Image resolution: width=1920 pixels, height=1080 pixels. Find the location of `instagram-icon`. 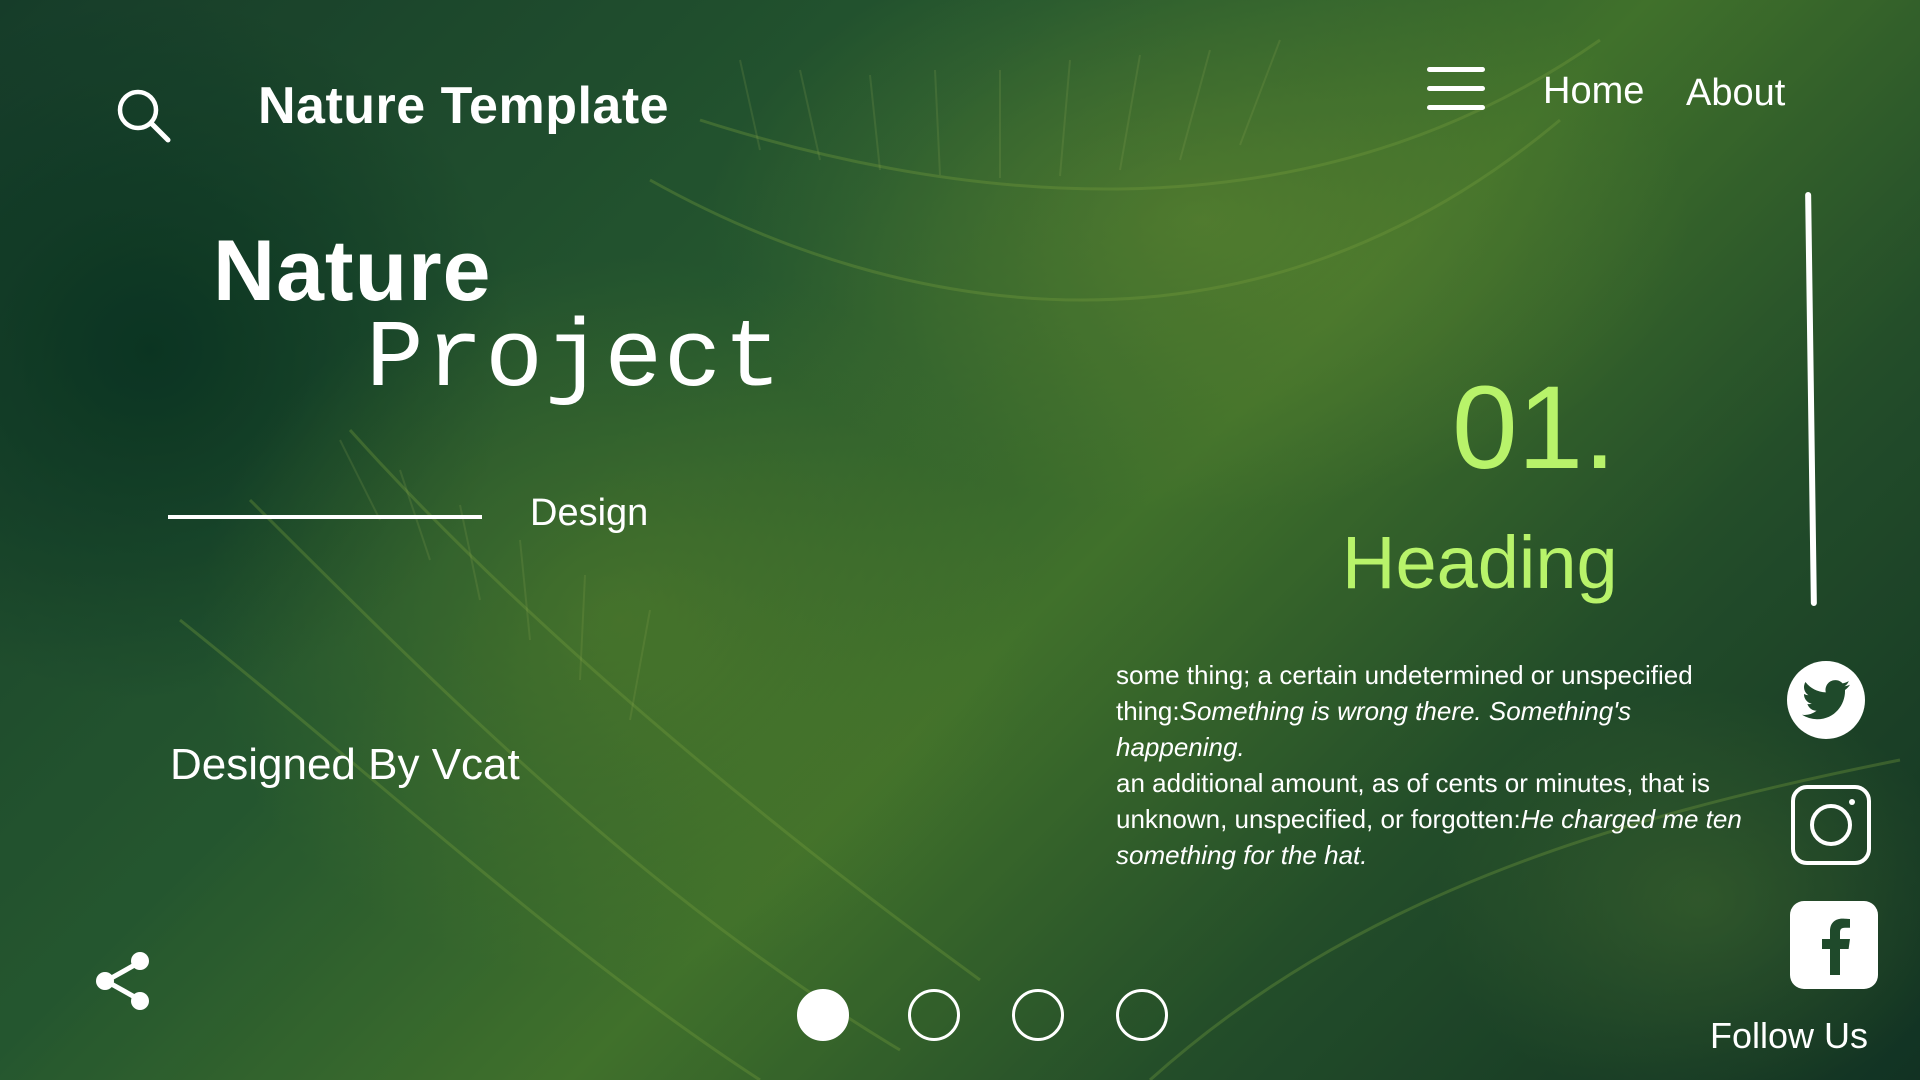

instagram-icon is located at coordinates (1831, 825).